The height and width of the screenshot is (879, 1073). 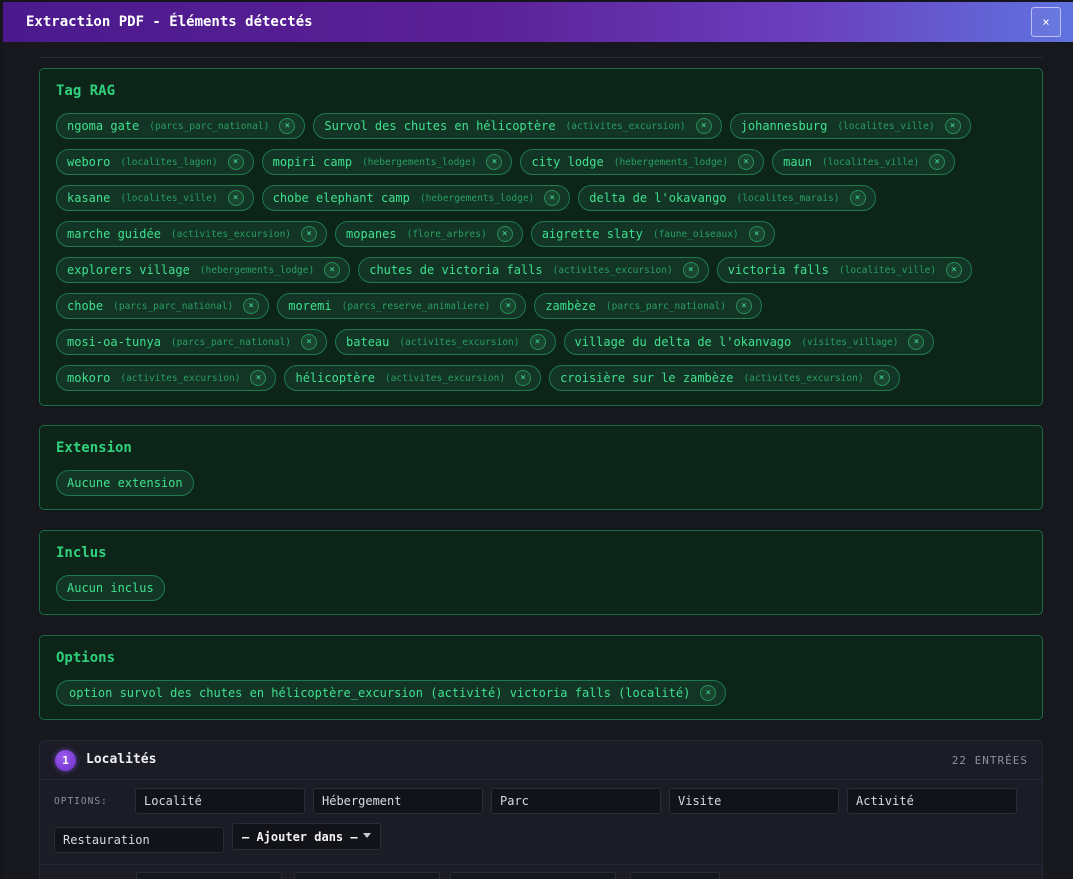 I want to click on add-to-select-label: — Ajouter dans —, so click(x=300, y=836).